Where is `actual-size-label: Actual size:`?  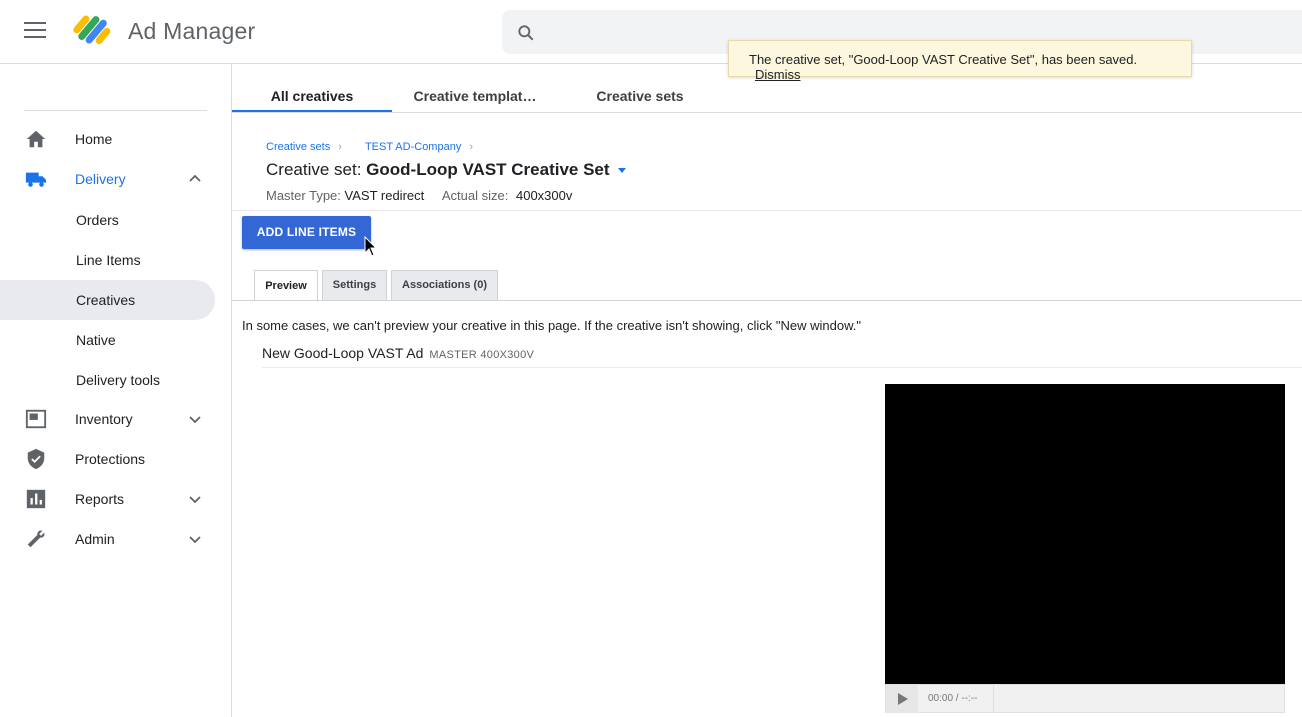
actual-size-label: Actual size: is located at coordinates (475, 195).